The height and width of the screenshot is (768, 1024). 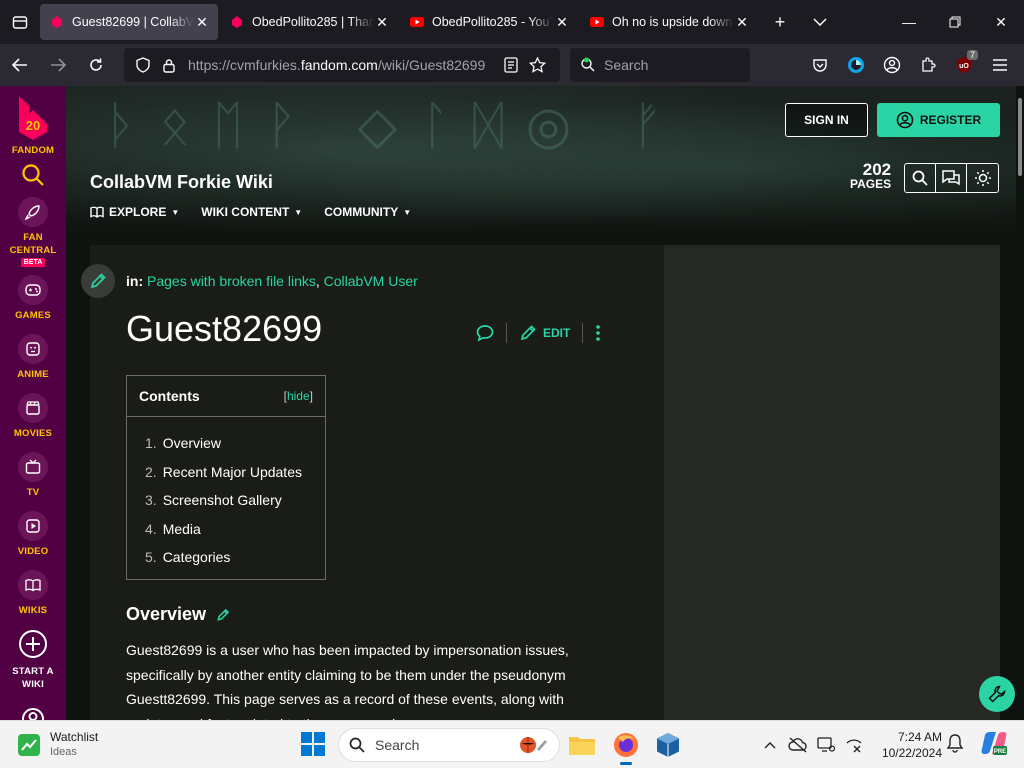 I want to click on shield-icon, so click(x=143, y=65).